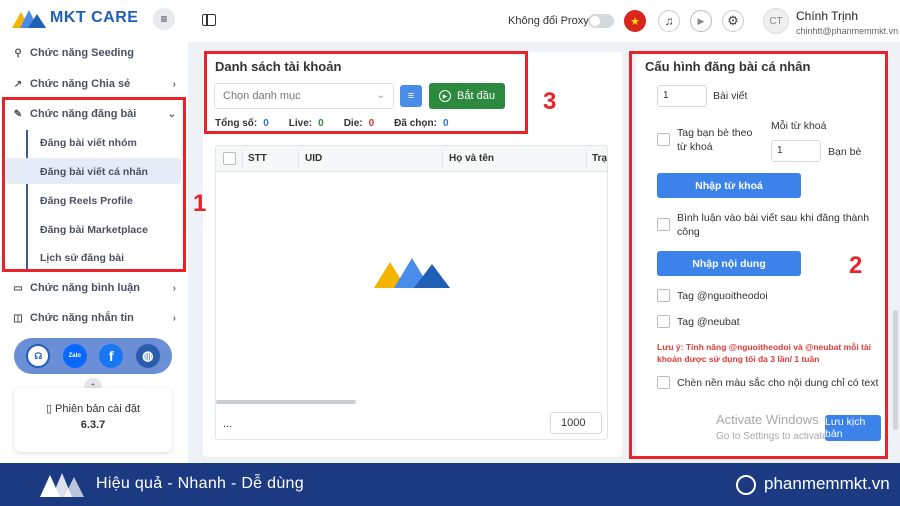  Describe the element at coordinates (164, 19) in the screenshot. I see `menu-toggle-button: ≡` at that location.